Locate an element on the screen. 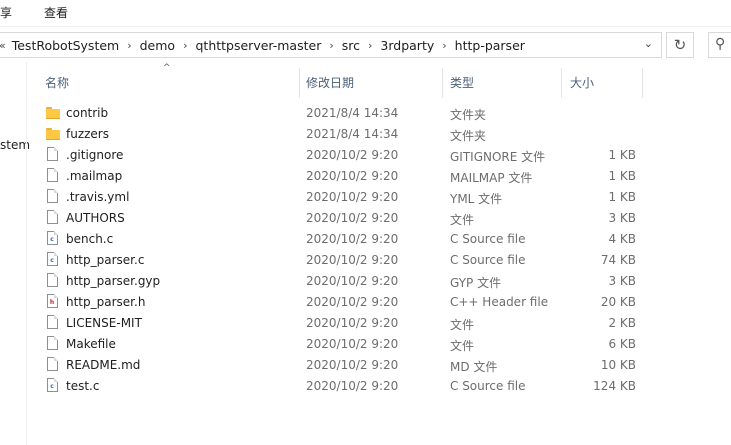  file-type: YML 文件 is located at coordinates (476, 199).